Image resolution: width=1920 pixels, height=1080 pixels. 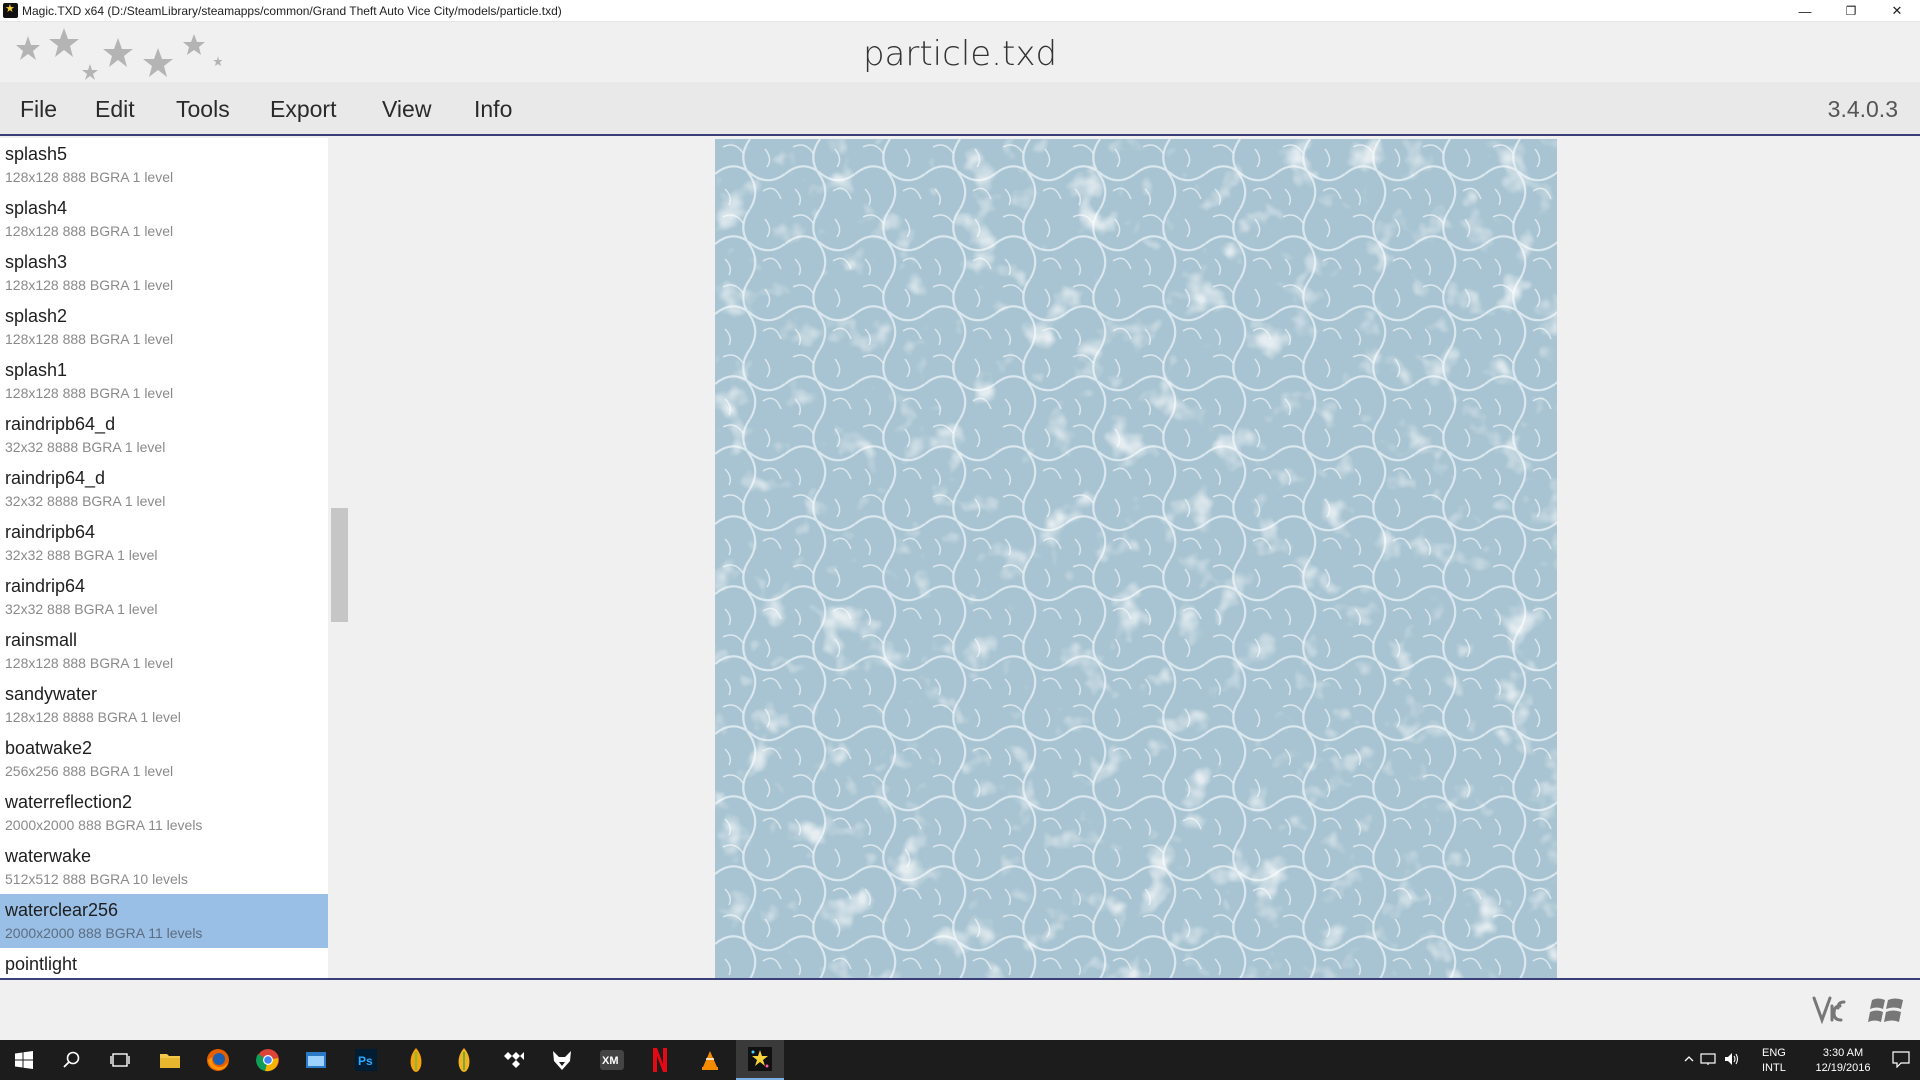 I want to click on texture-list-item: sandywater 128x128 8888 BGRA 1 level, so click(x=164, y=705).